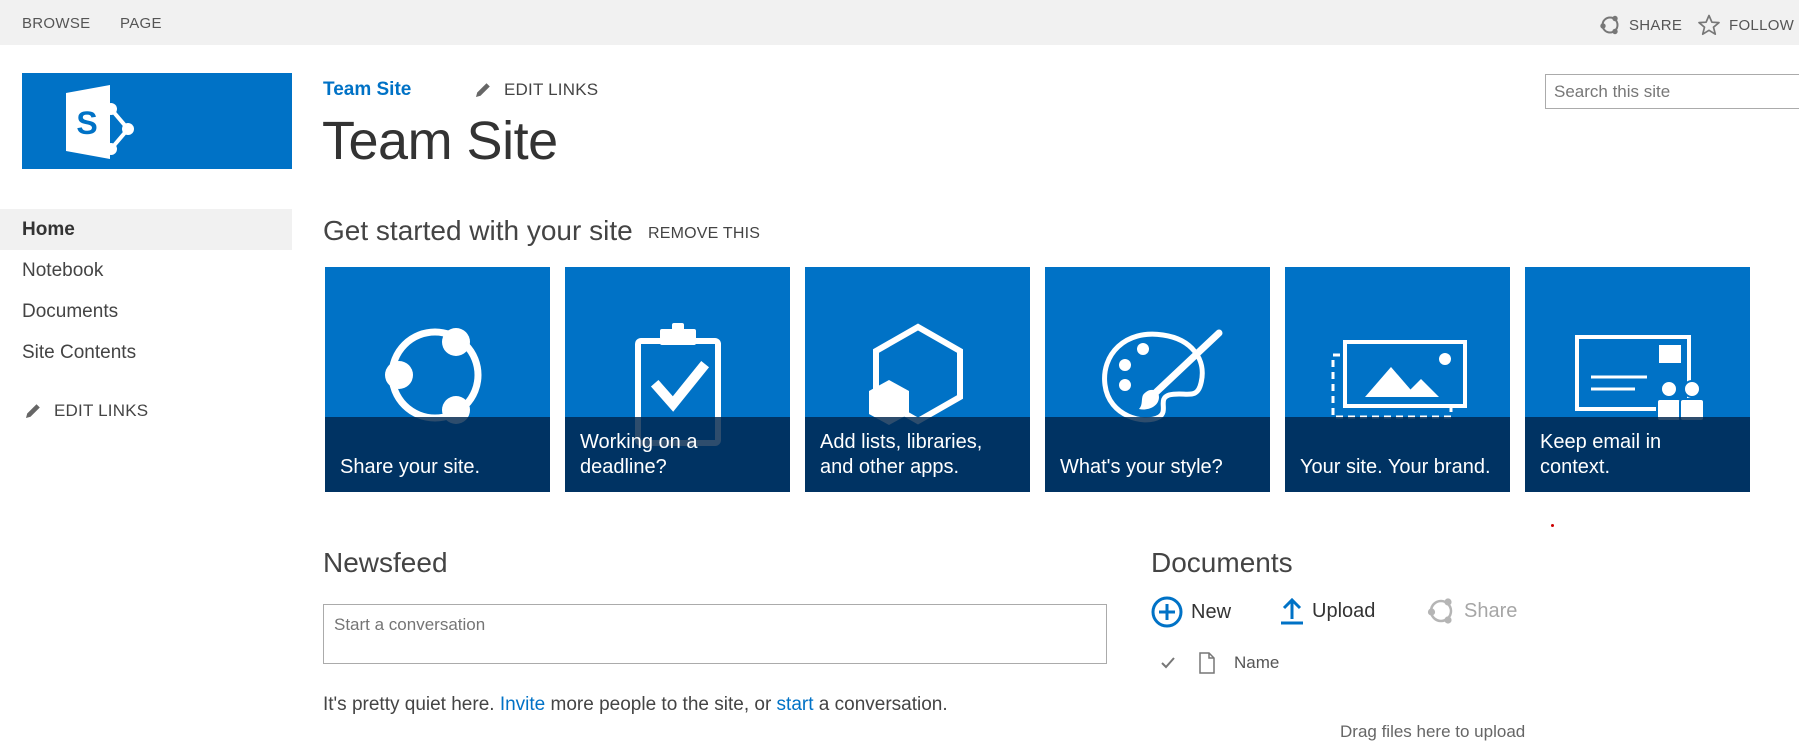  What do you see at coordinates (86, 123) in the screenshot?
I see `svg-text: S` at bounding box center [86, 123].